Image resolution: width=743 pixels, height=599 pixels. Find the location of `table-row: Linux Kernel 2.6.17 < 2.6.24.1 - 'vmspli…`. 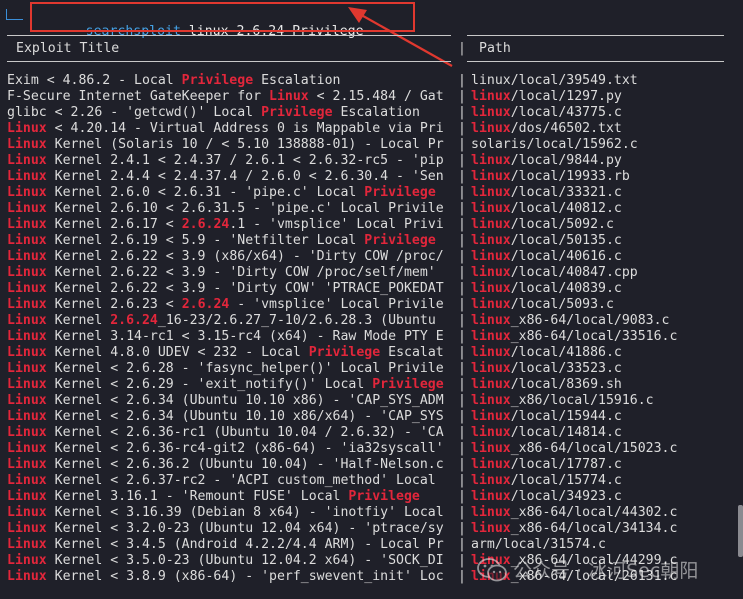

table-row: Linux Kernel 2.6.17 < 2.6.24.1 - 'vmspli… is located at coordinates (371, 225).